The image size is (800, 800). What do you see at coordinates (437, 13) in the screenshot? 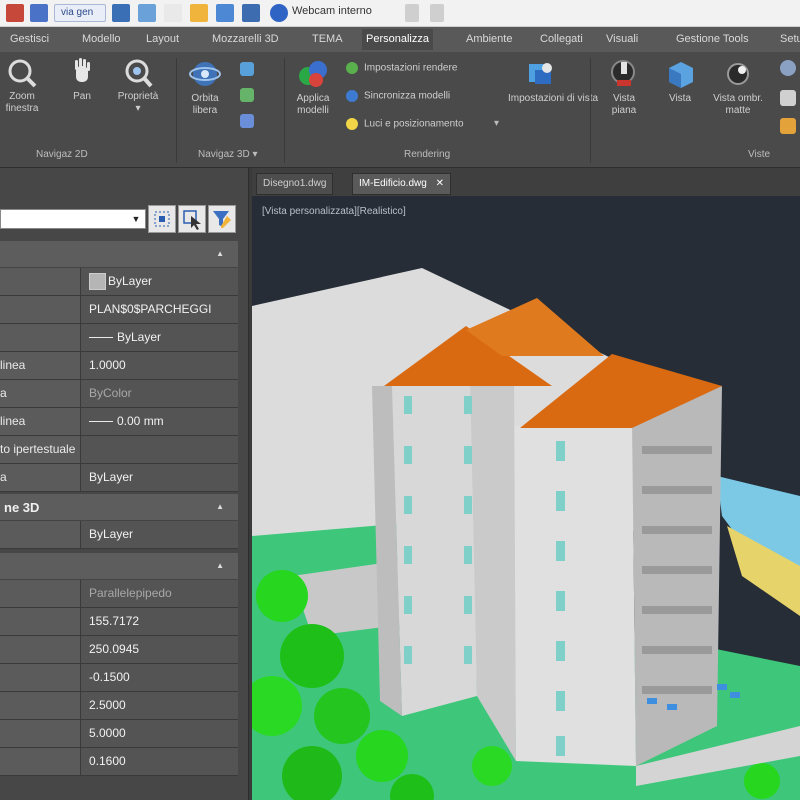
I see `restore-icon` at bounding box center [437, 13].